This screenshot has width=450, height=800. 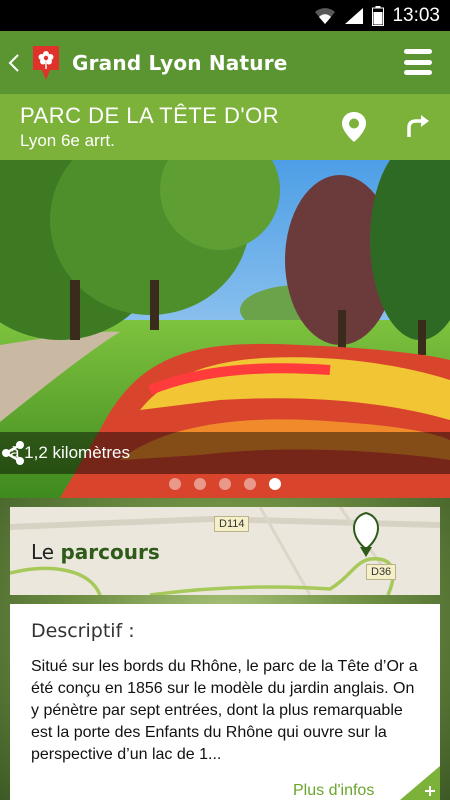 I want to click on park-header: PARC DE LA TÊTE D'OR Lyon 6e arrt., so click(x=225, y=127).